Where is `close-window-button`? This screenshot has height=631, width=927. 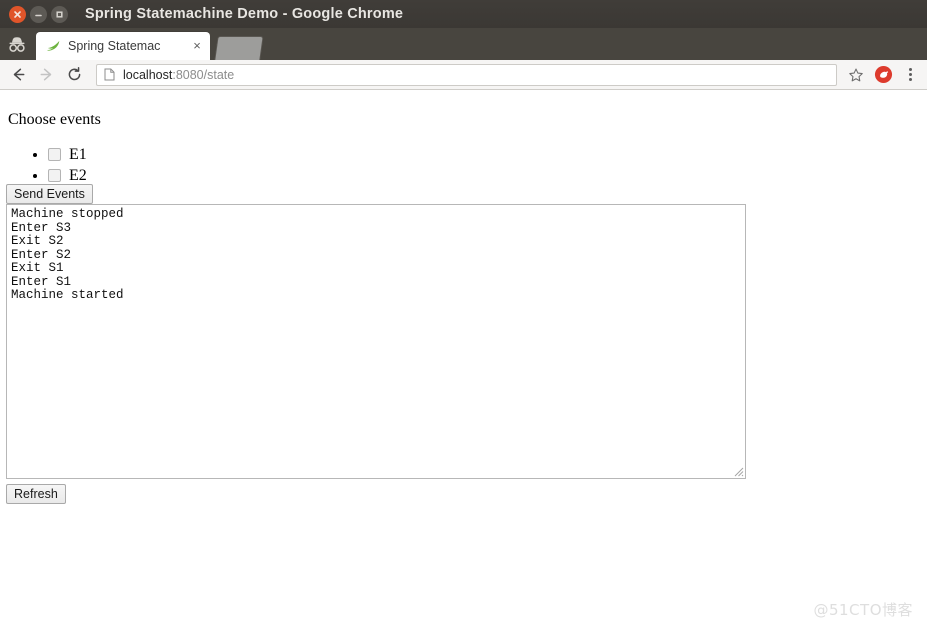 close-window-button is located at coordinates (17, 14).